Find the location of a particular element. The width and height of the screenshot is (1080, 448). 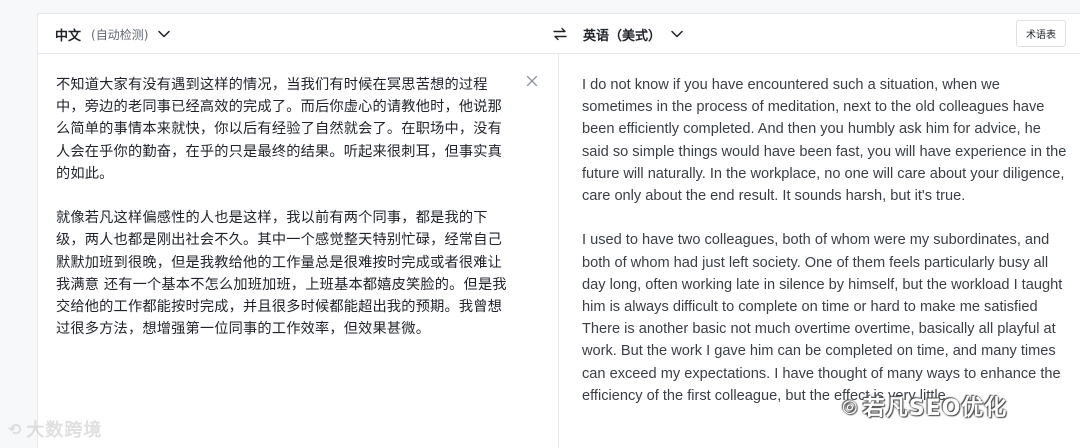

swap-languages-icon is located at coordinates (560, 34).